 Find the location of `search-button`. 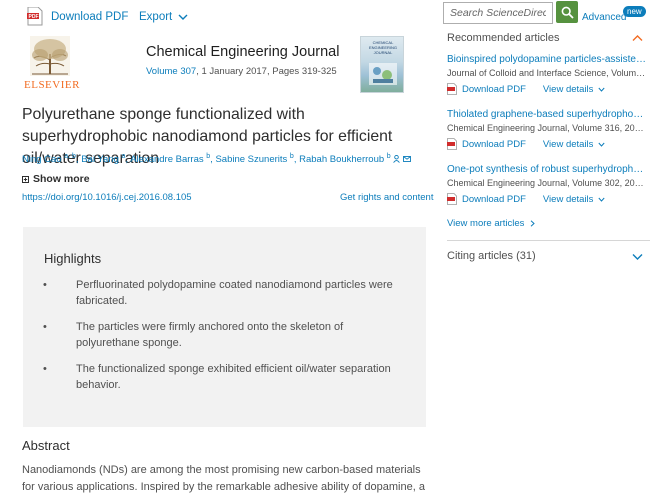

search-button is located at coordinates (567, 12).